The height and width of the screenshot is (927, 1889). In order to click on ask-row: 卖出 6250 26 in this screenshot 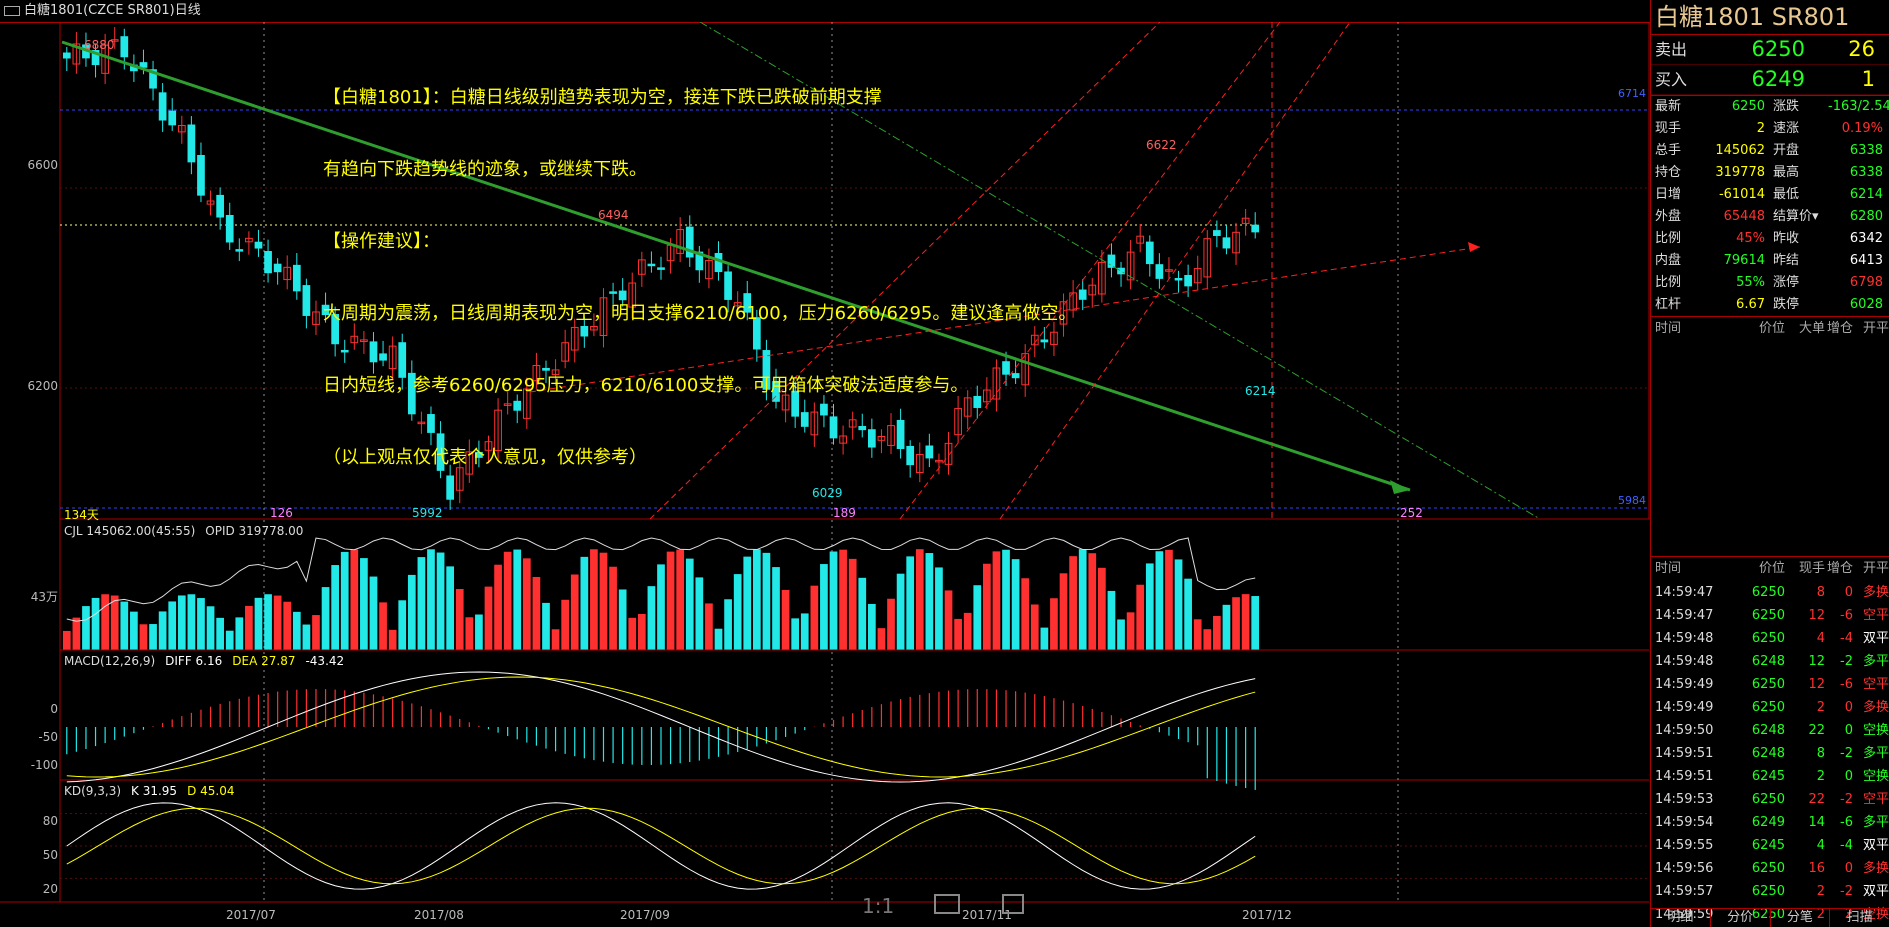, I will do `click(1770, 50)`.